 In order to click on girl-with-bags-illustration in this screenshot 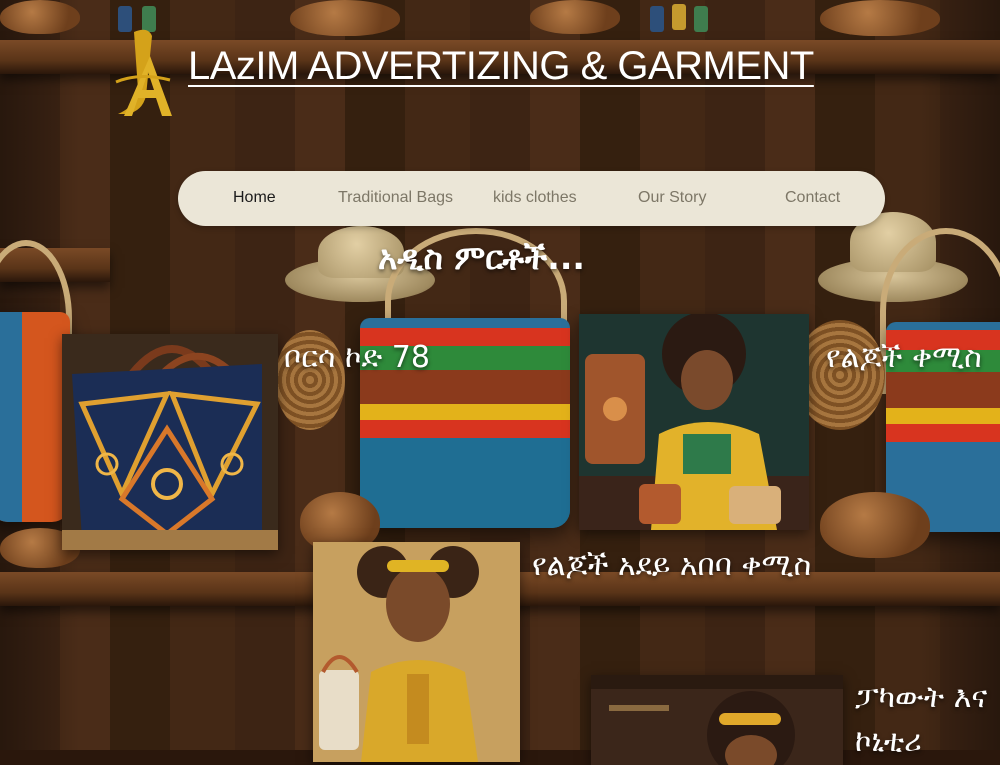, I will do `click(694, 422)`.